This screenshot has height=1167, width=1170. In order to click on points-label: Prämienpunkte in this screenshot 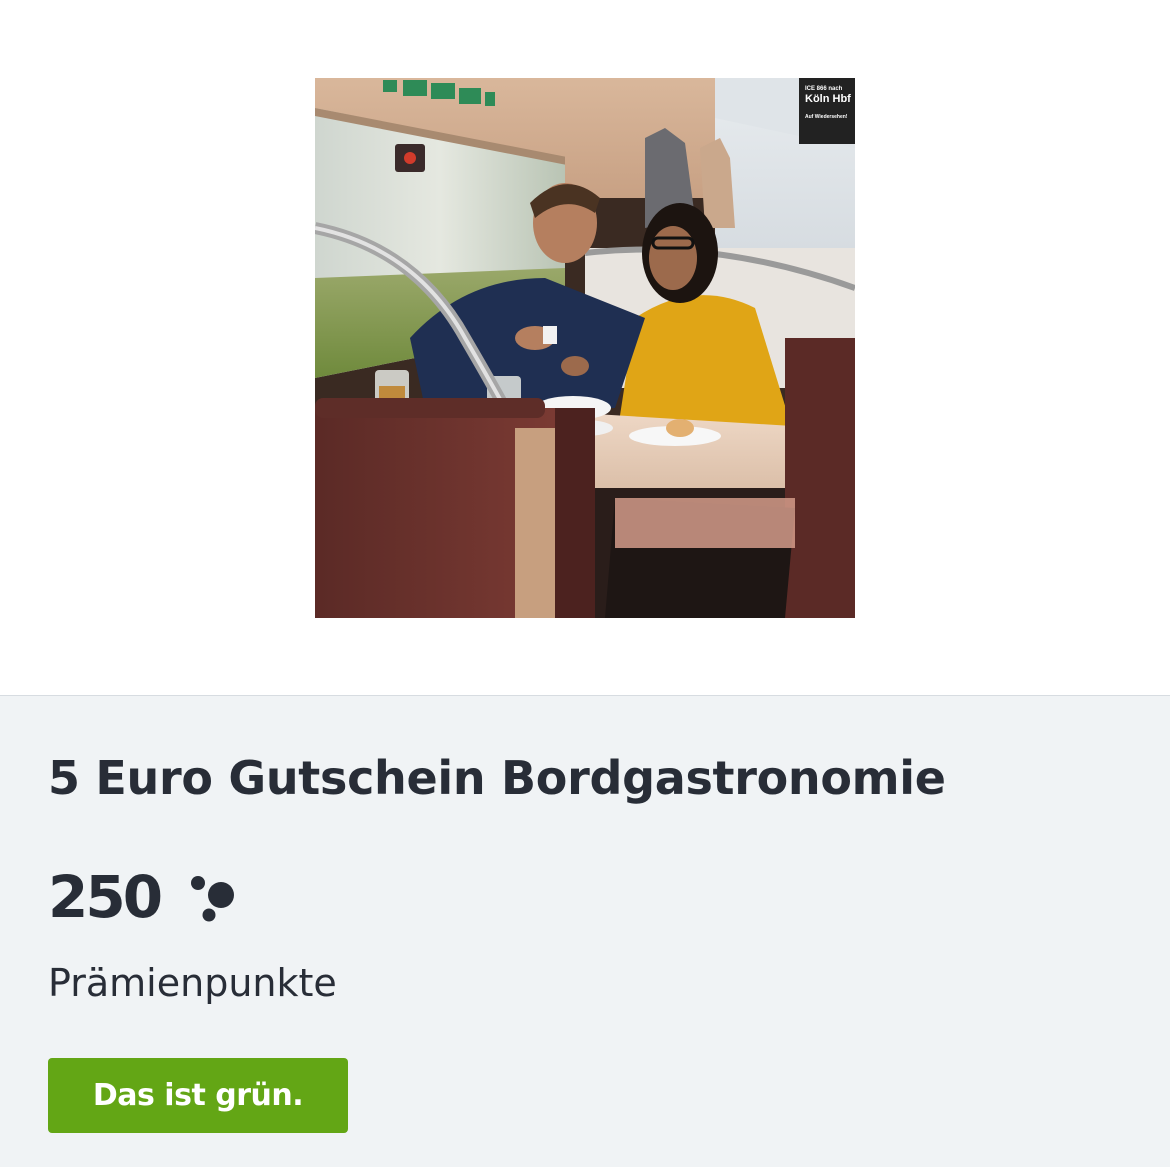, I will do `click(192, 983)`.